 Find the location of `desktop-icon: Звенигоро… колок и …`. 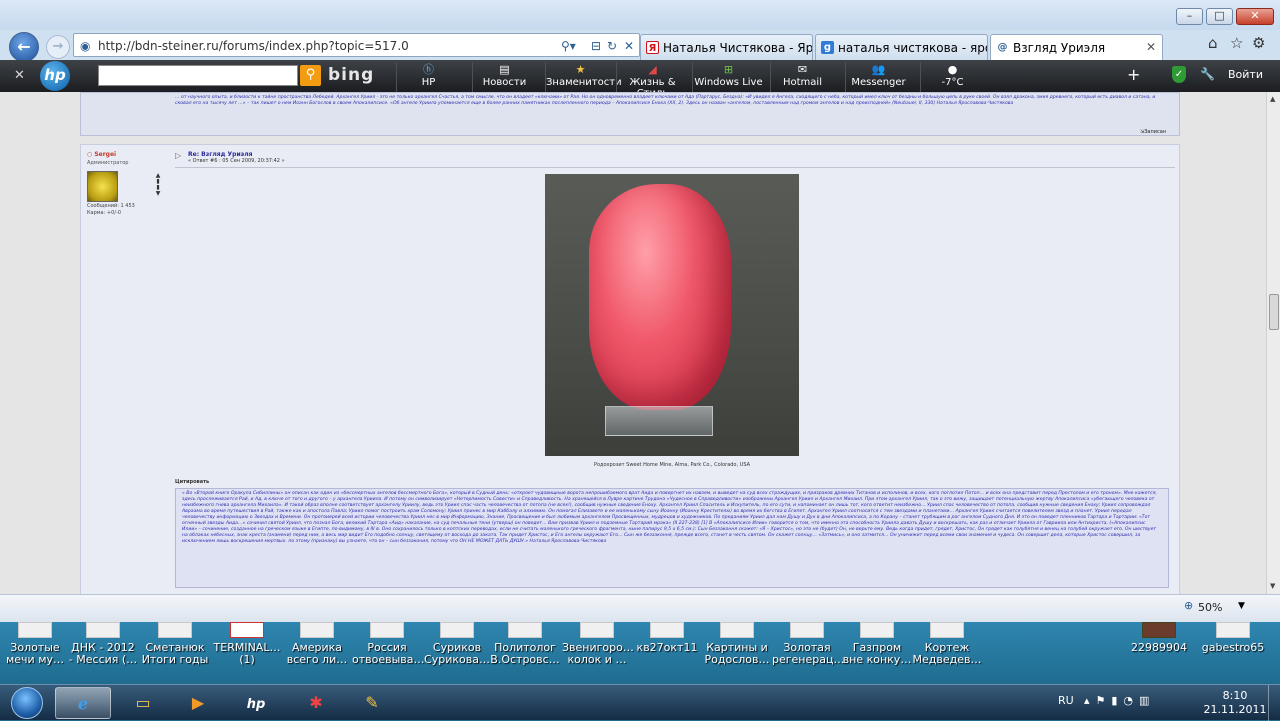

desktop-icon: Звенигоро… колок и … is located at coordinates (598, 653).